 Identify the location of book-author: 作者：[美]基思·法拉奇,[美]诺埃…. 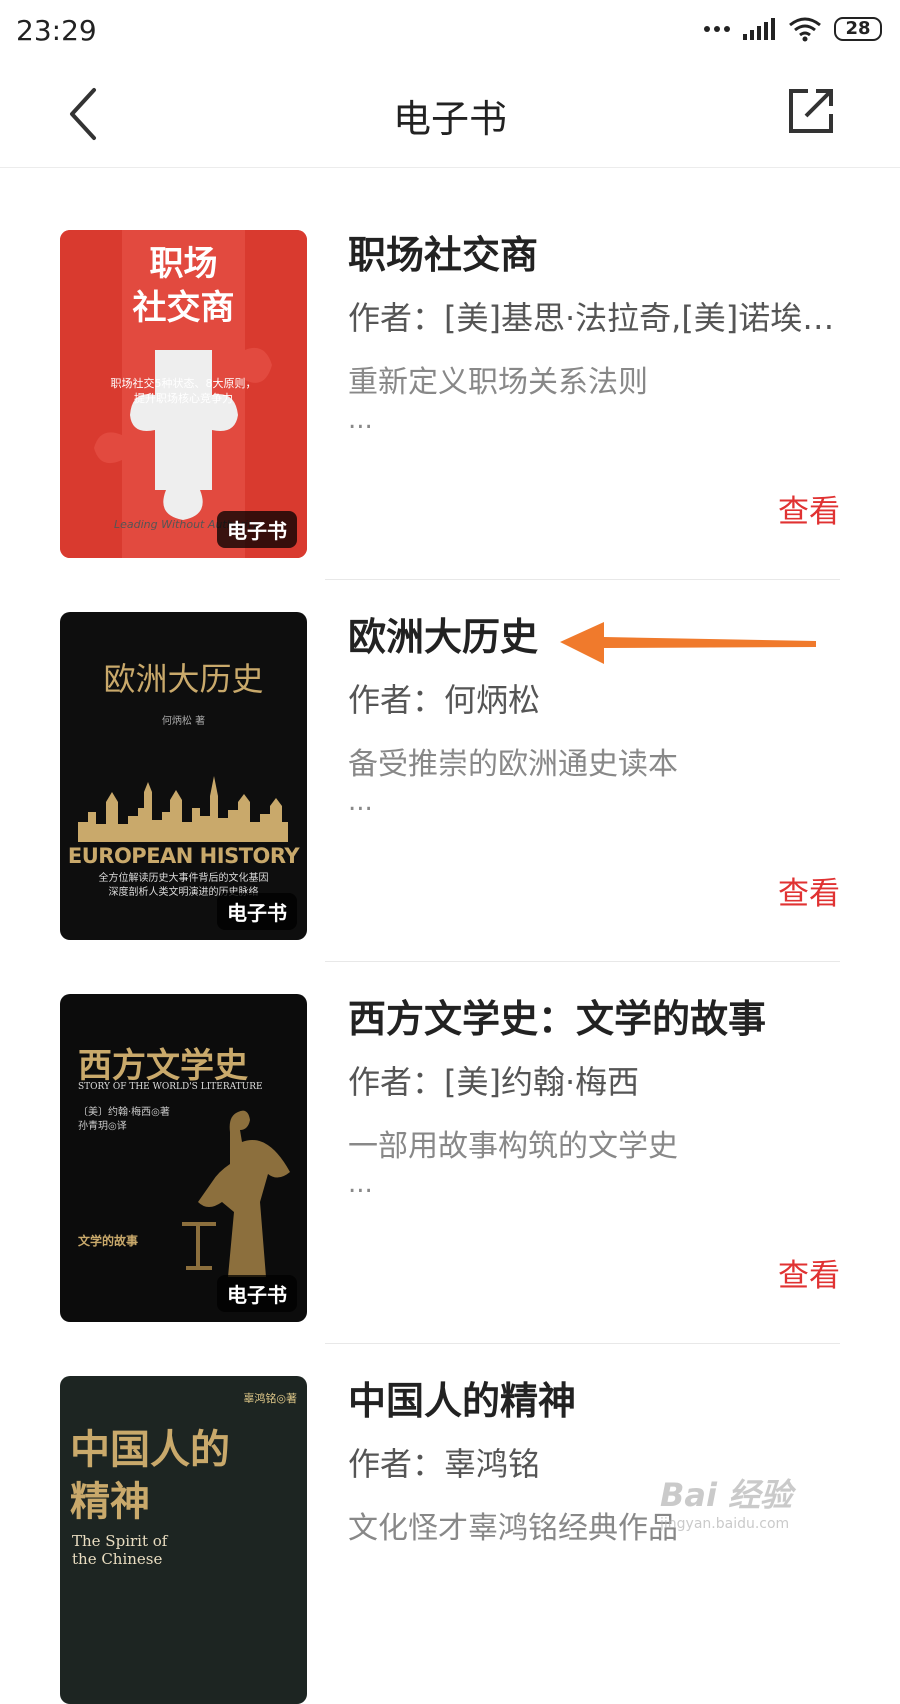
(591, 318).